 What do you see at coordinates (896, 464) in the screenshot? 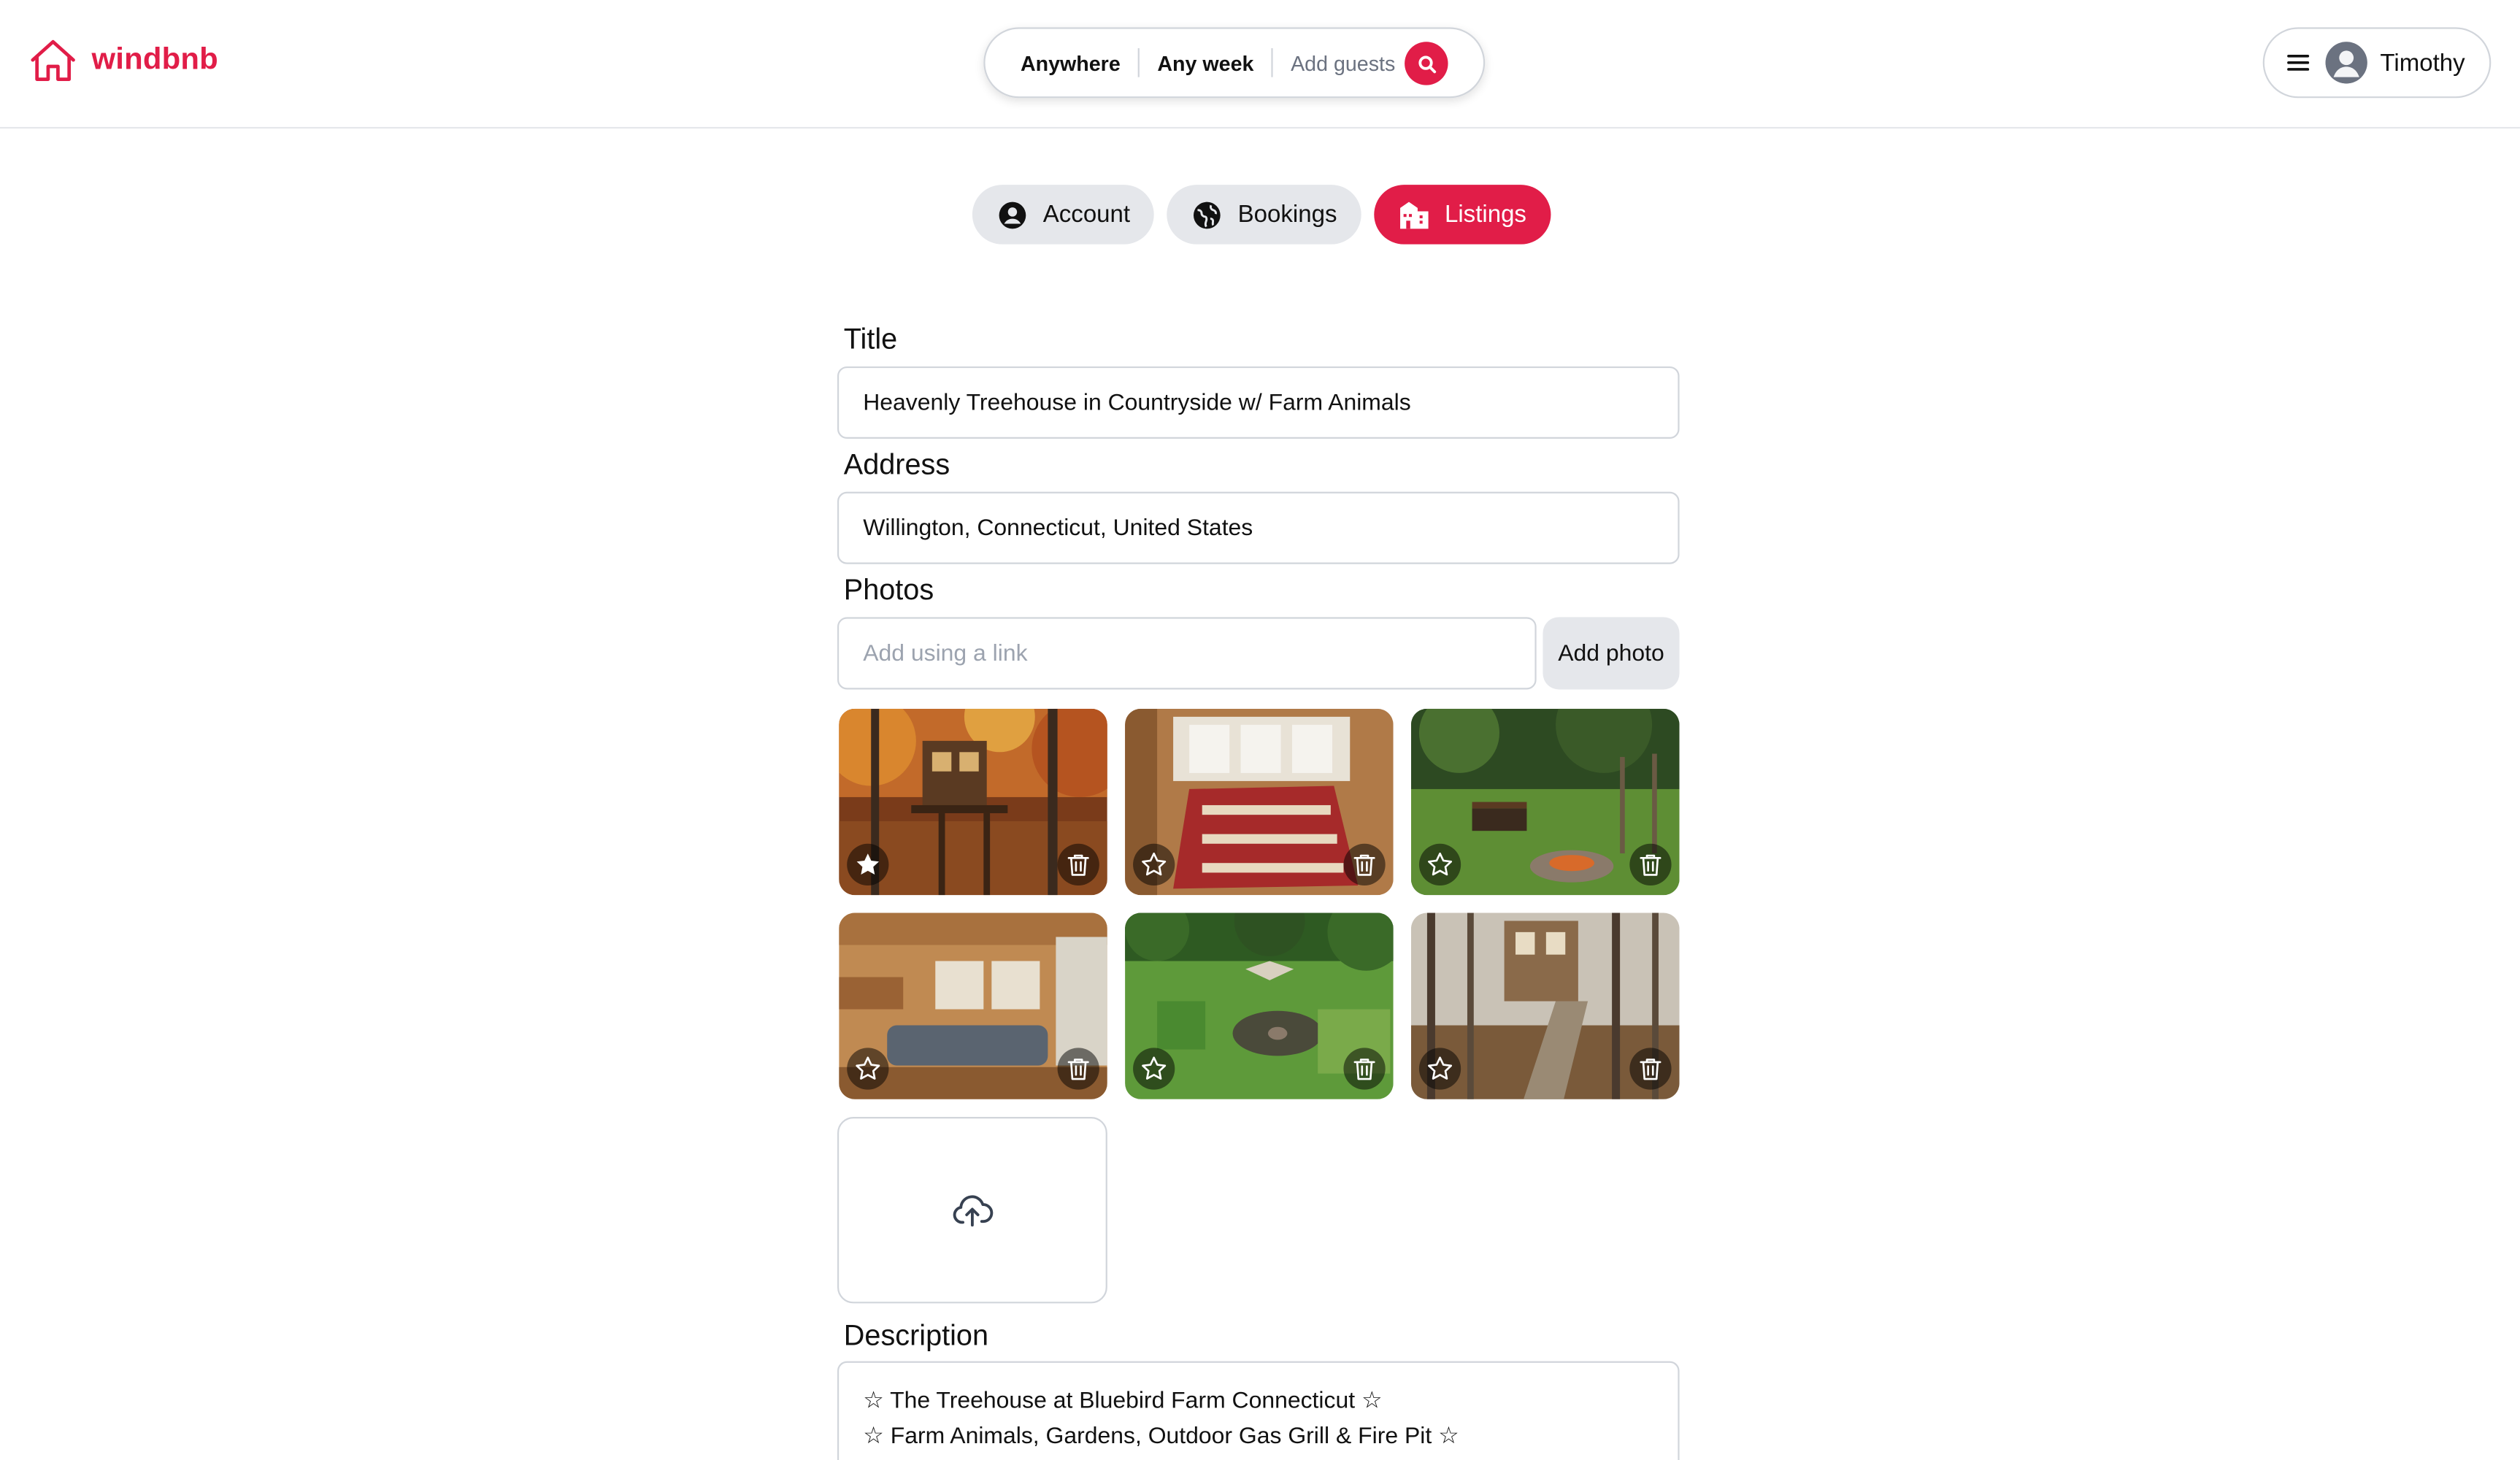
I see `address-label: Address` at bounding box center [896, 464].